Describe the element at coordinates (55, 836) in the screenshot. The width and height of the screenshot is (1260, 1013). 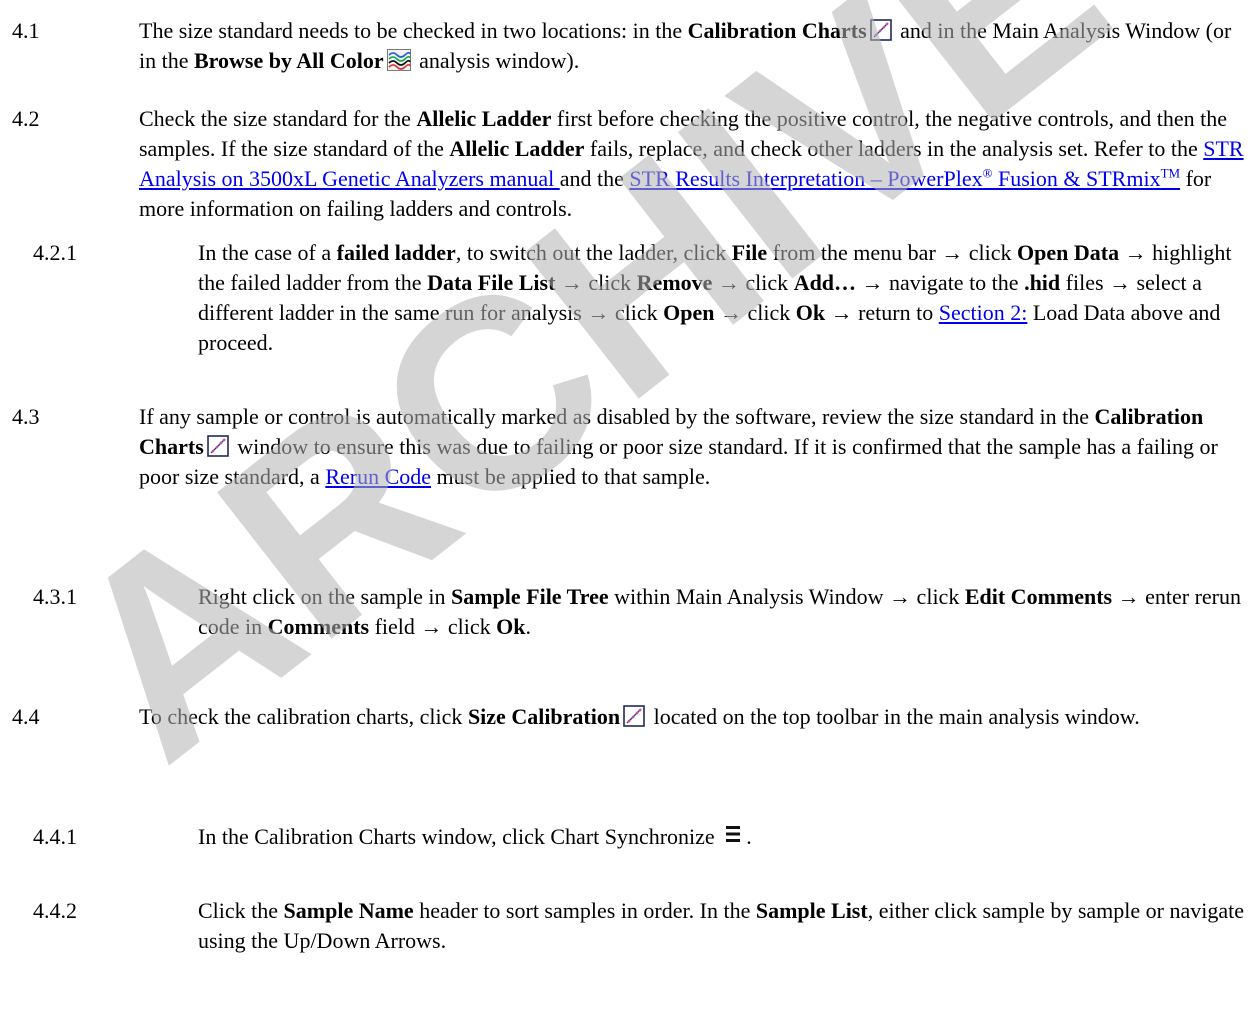
I see `step-number: 4.4.1` at that location.